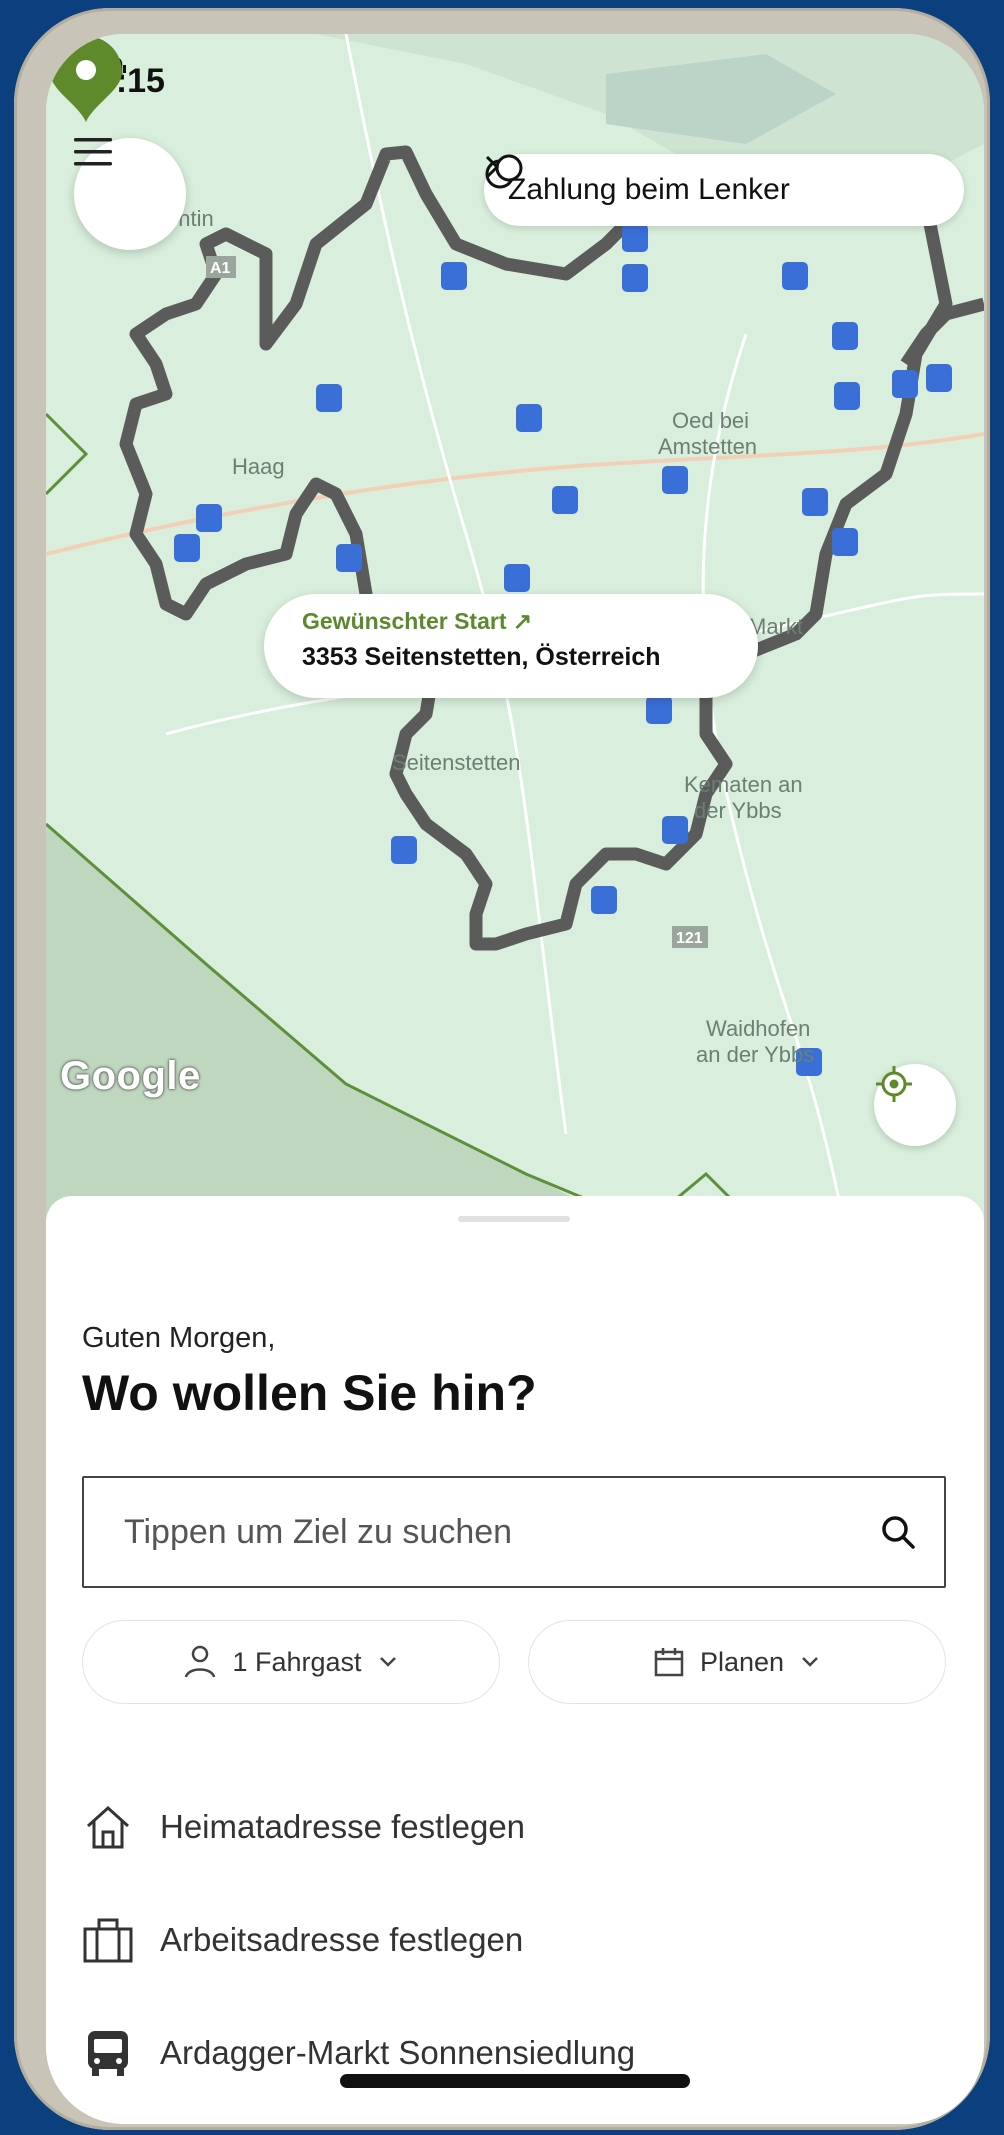 The height and width of the screenshot is (2135, 1004). Describe the element at coordinates (738, 810) in the screenshot. I see `map-label-ybbs: der Ybbs` at that location.